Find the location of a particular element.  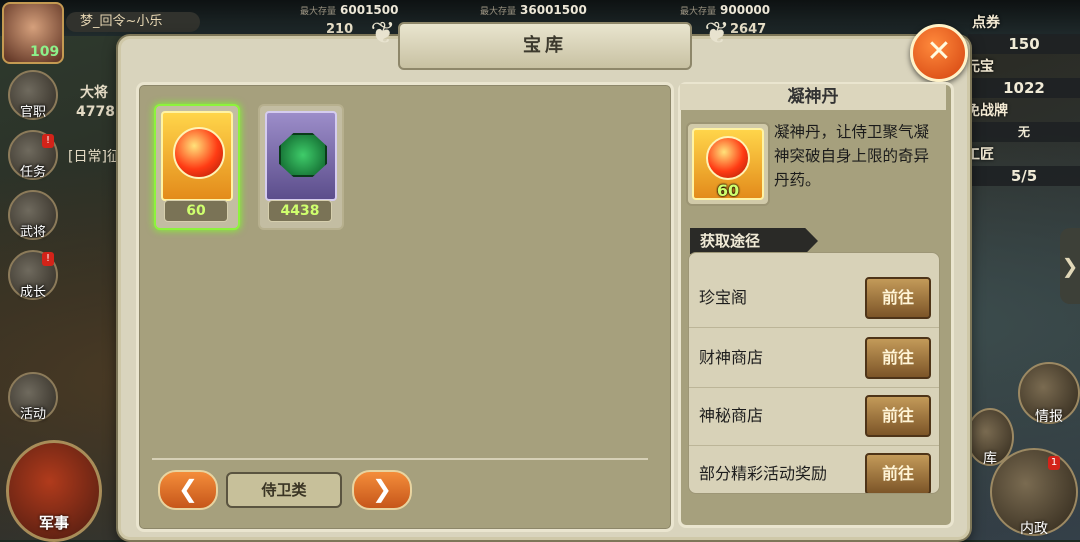

yuanbao-label: 元宝 is located at coordinates (980, 67).